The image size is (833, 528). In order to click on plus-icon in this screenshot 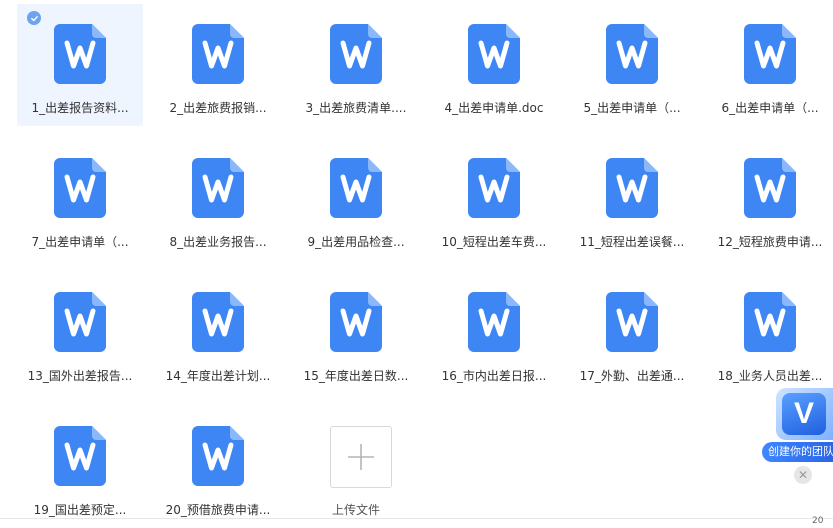, I will do `click(361, 457)`.